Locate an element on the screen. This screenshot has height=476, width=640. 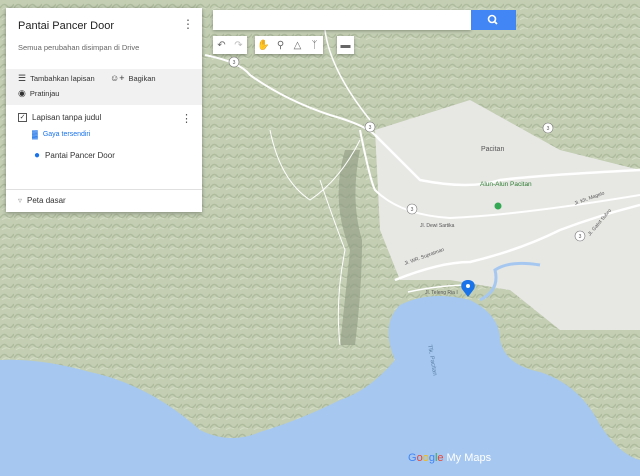
road-label: Jl. Teleng Ria I is located at coordinates (441, 293).